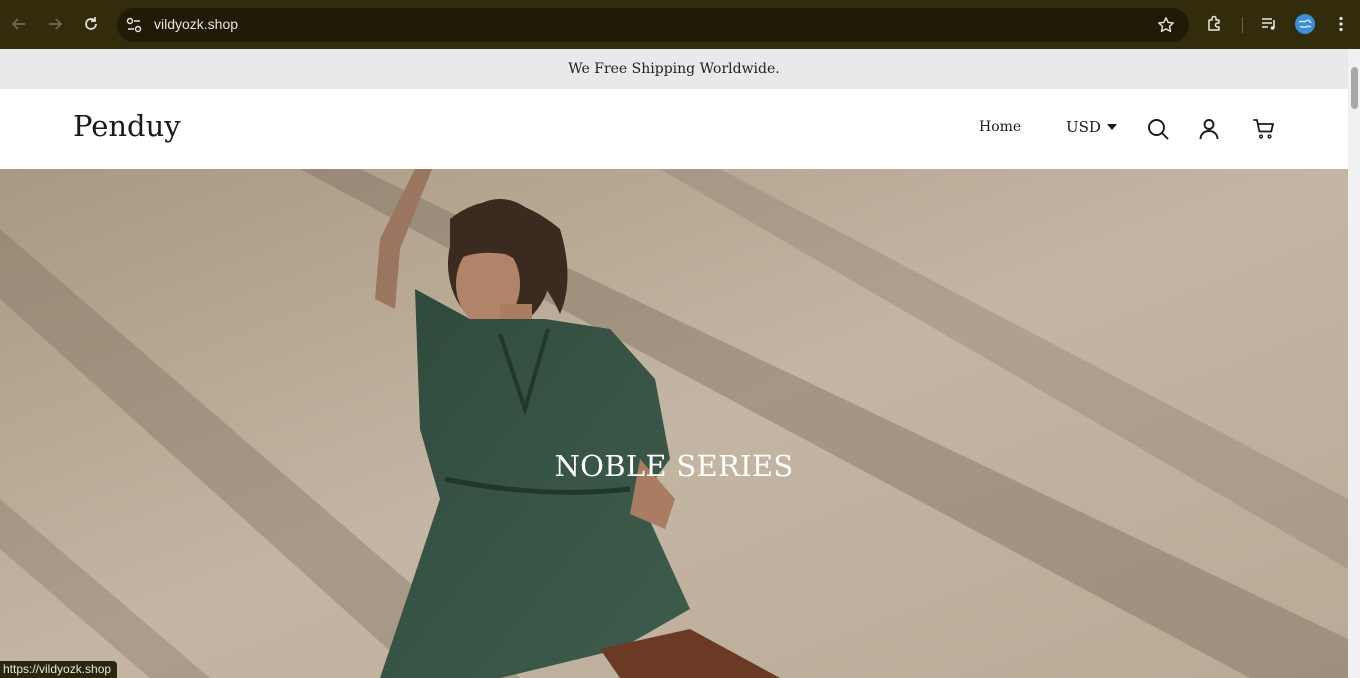  What do you see at coordinates (674, 466) in the screenshot?
I see `hero-title: NOBLE SERIES` at bounding box center [674, 466].